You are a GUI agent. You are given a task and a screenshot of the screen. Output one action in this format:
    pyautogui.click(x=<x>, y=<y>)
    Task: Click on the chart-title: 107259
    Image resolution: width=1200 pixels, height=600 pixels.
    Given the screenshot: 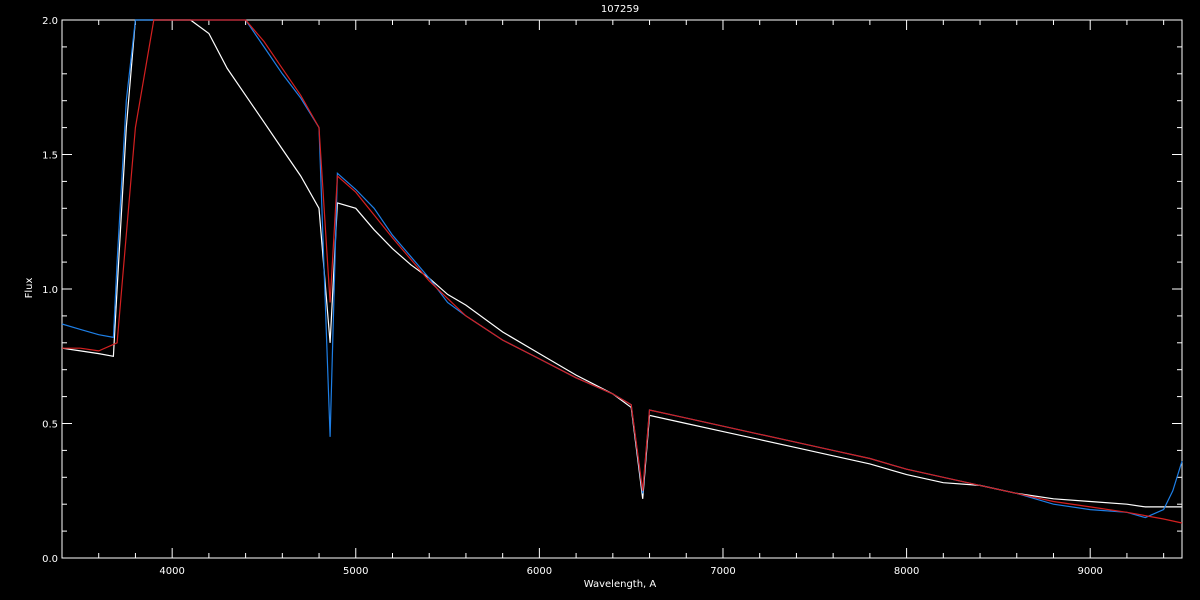 What is the action you would take?
    pyautogui.click(x=620, y=9)
    